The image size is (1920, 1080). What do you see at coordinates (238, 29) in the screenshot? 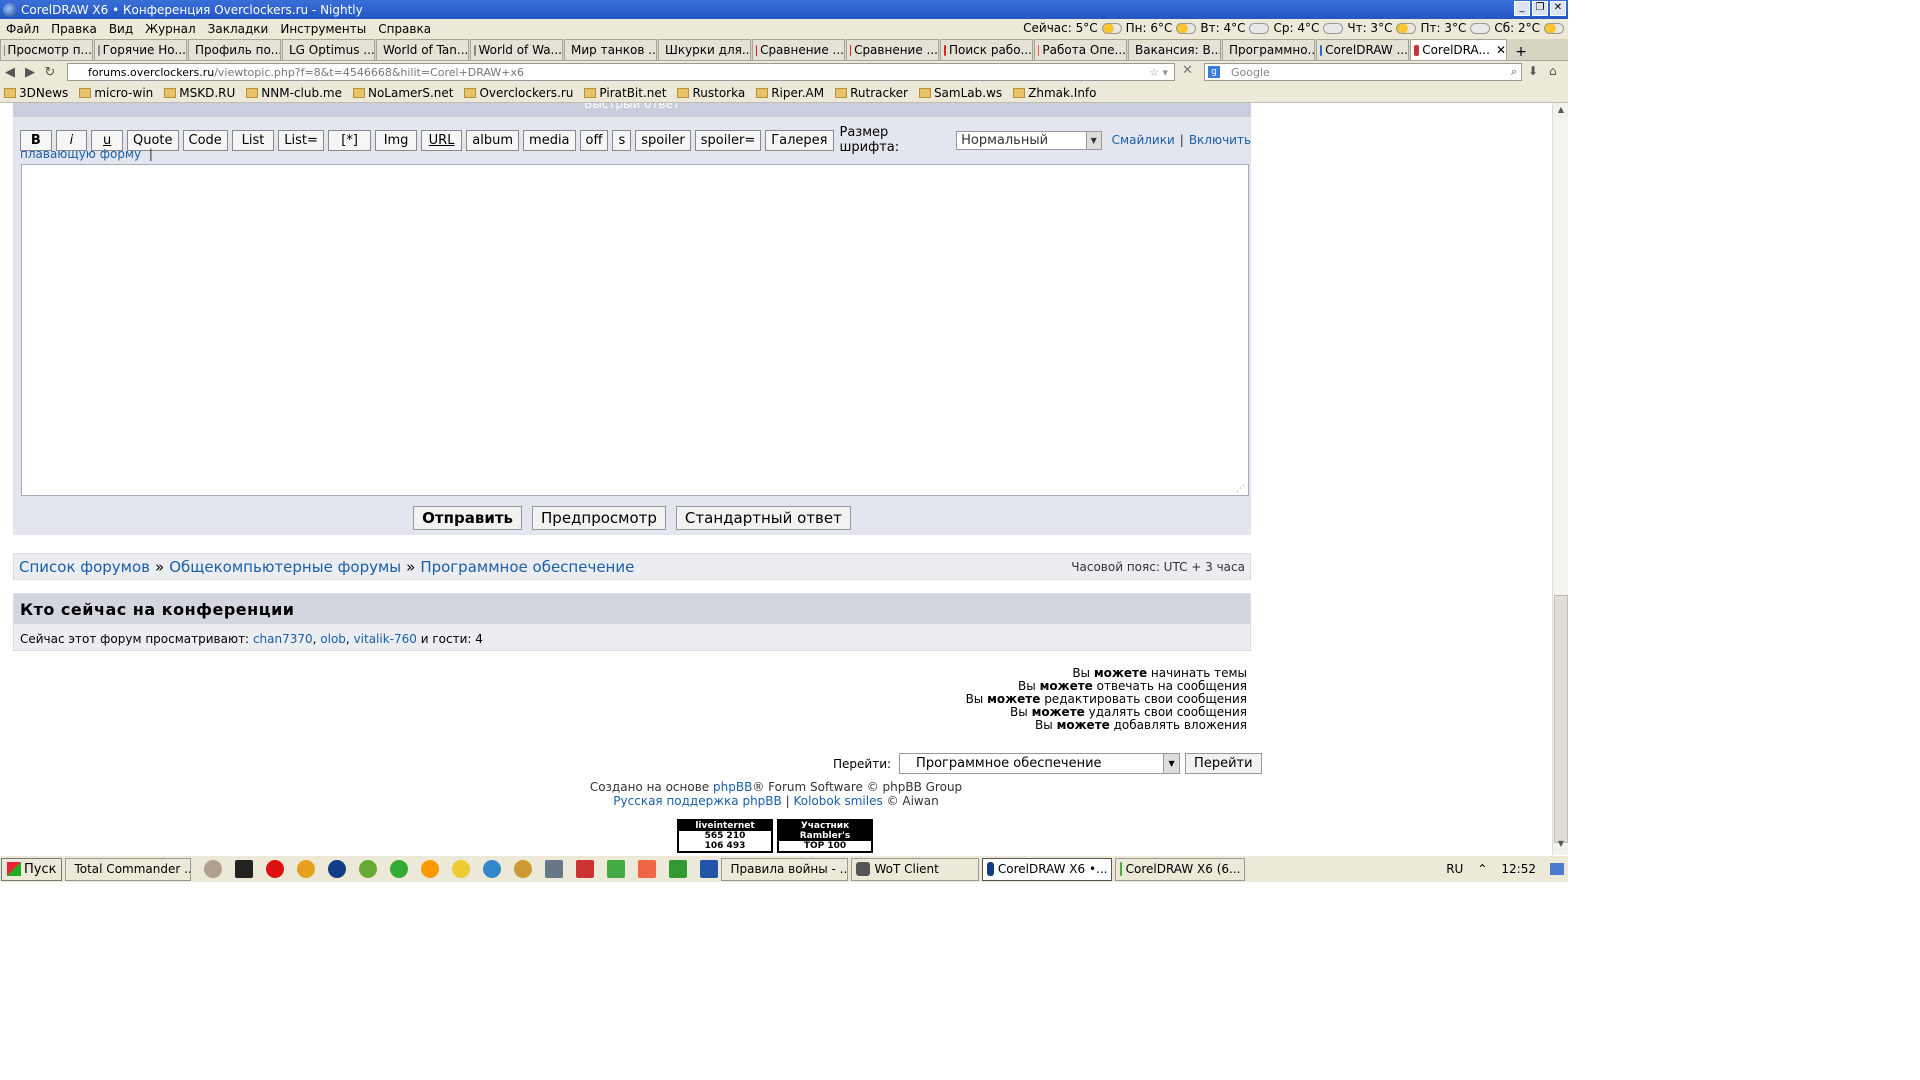
I see `menu-bookmarks: Закладки` at bounding box center [238, 29].